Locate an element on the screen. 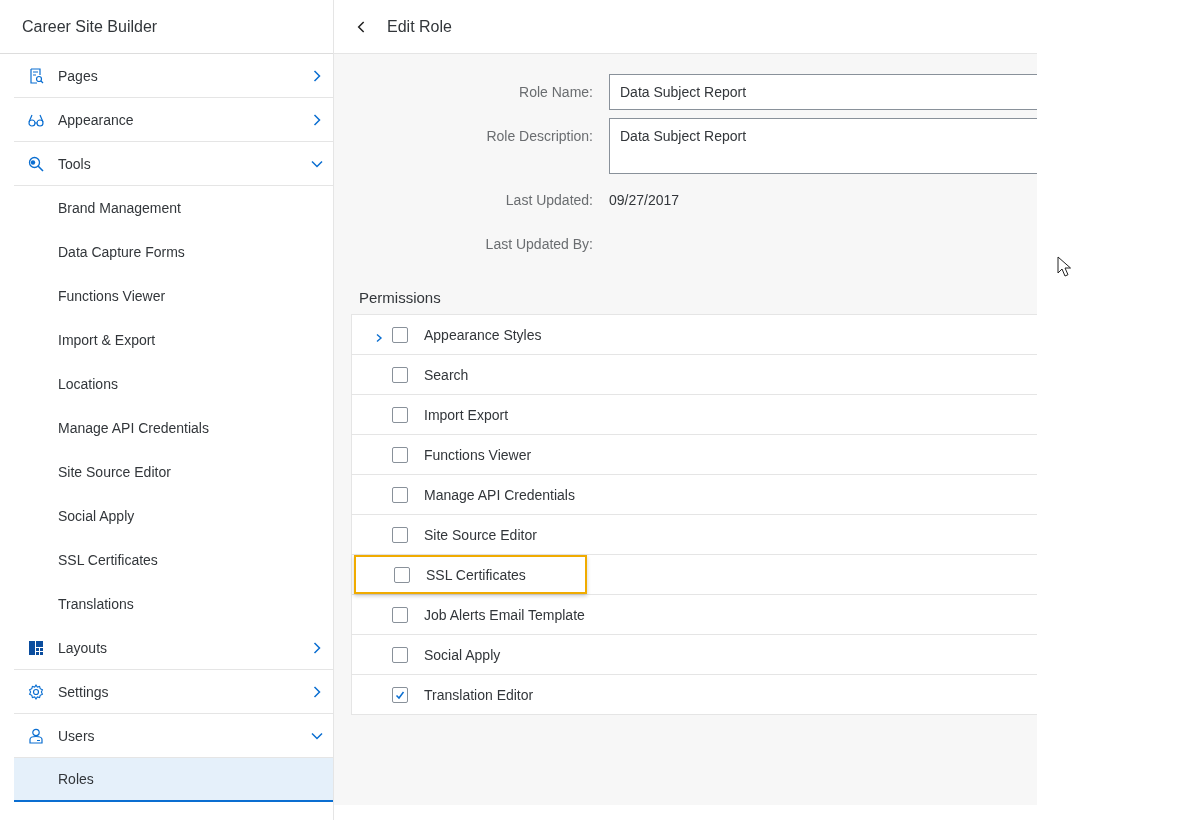  nav-label: Tools is located at coordinates (75, 163).